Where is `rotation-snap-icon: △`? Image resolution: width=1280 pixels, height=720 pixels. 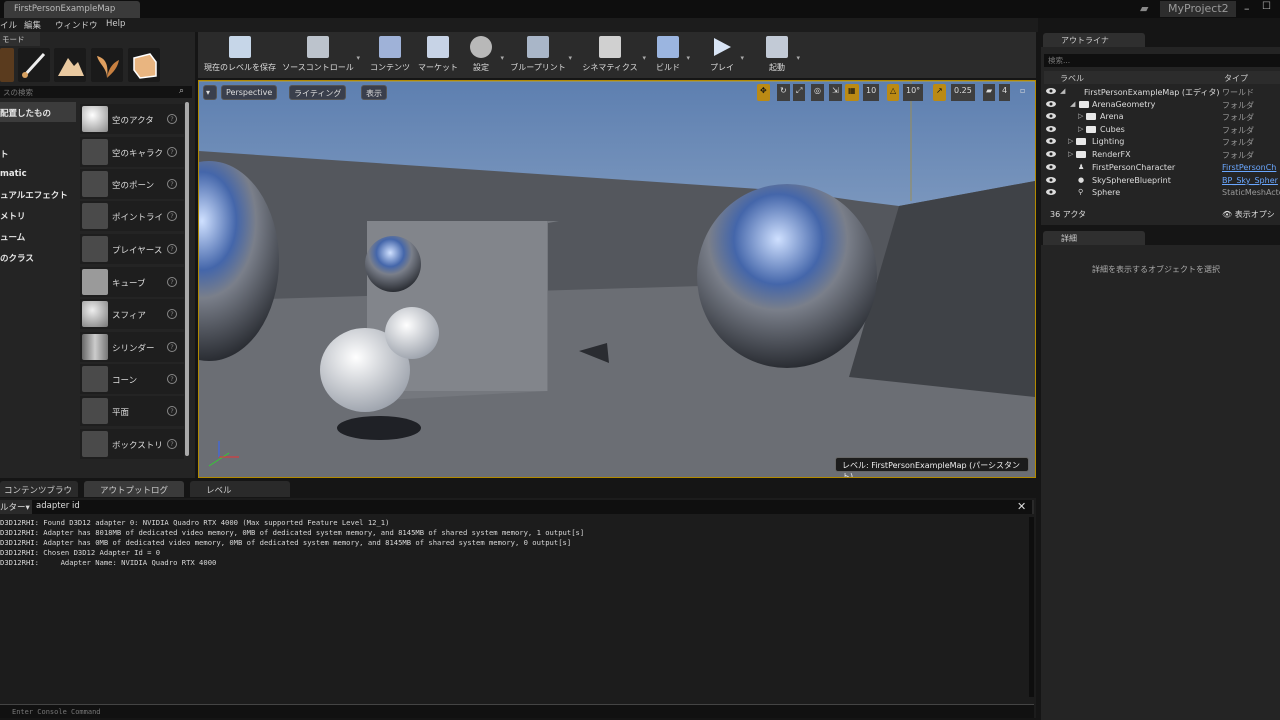 rotation-snap-icon: △ is located at coordinates (893, 92).